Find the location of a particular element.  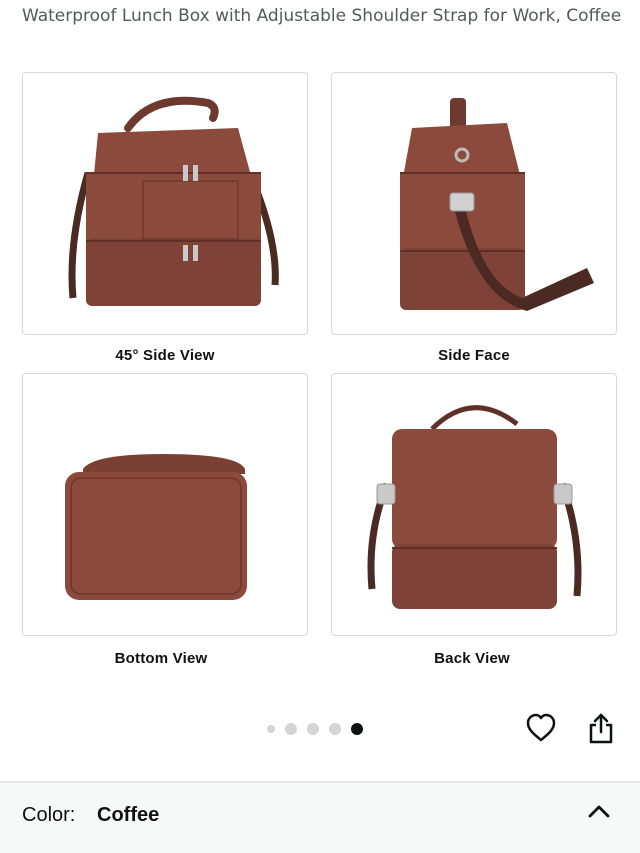

chevron-up-icon is located at coordinates (599, 811).